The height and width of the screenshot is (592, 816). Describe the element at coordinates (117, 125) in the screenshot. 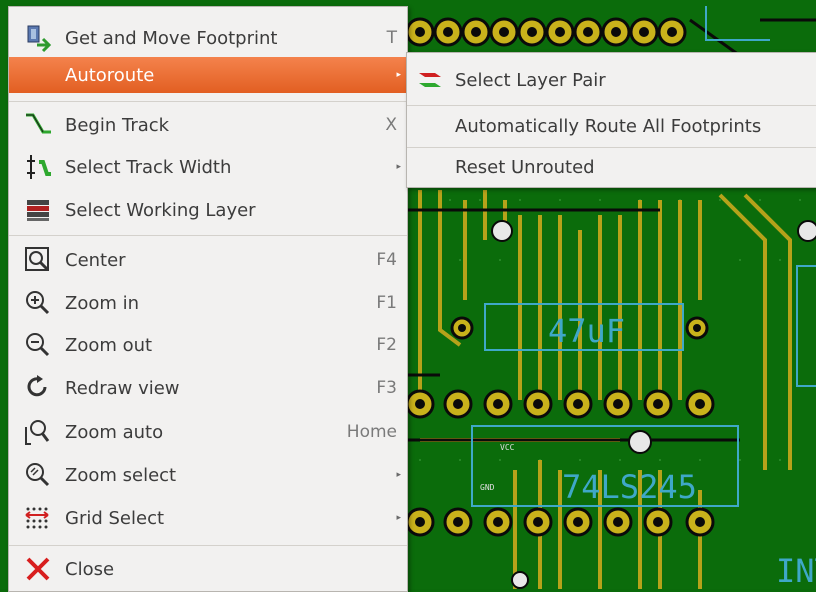

I see `menu-item-label: Begin Track` at that location.